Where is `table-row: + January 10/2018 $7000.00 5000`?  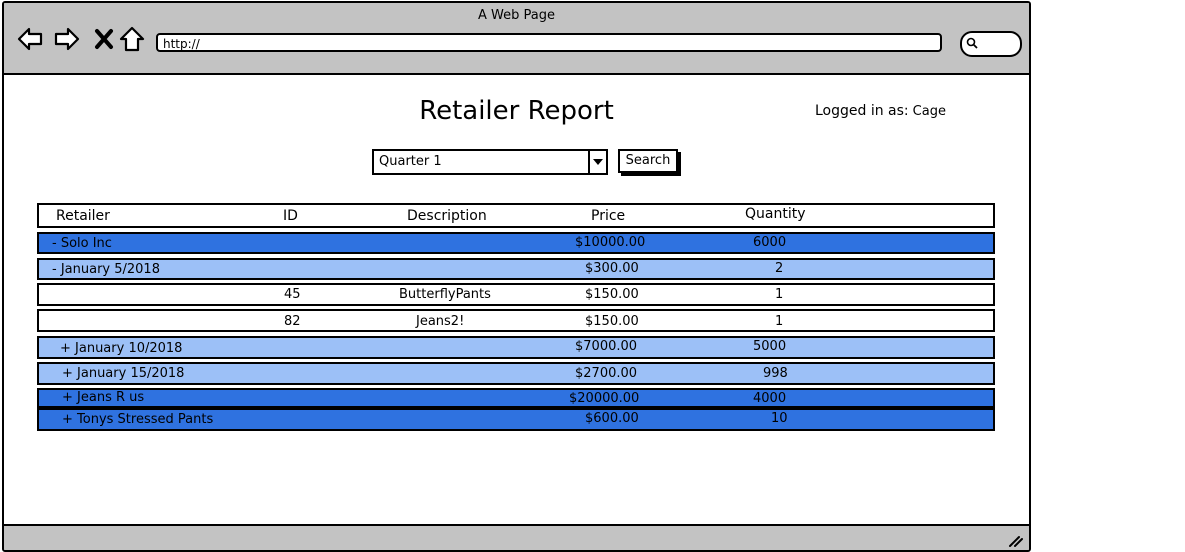 table-row: + January 10/2018 $7000.00 5000 is located at coordinates (516, 347).